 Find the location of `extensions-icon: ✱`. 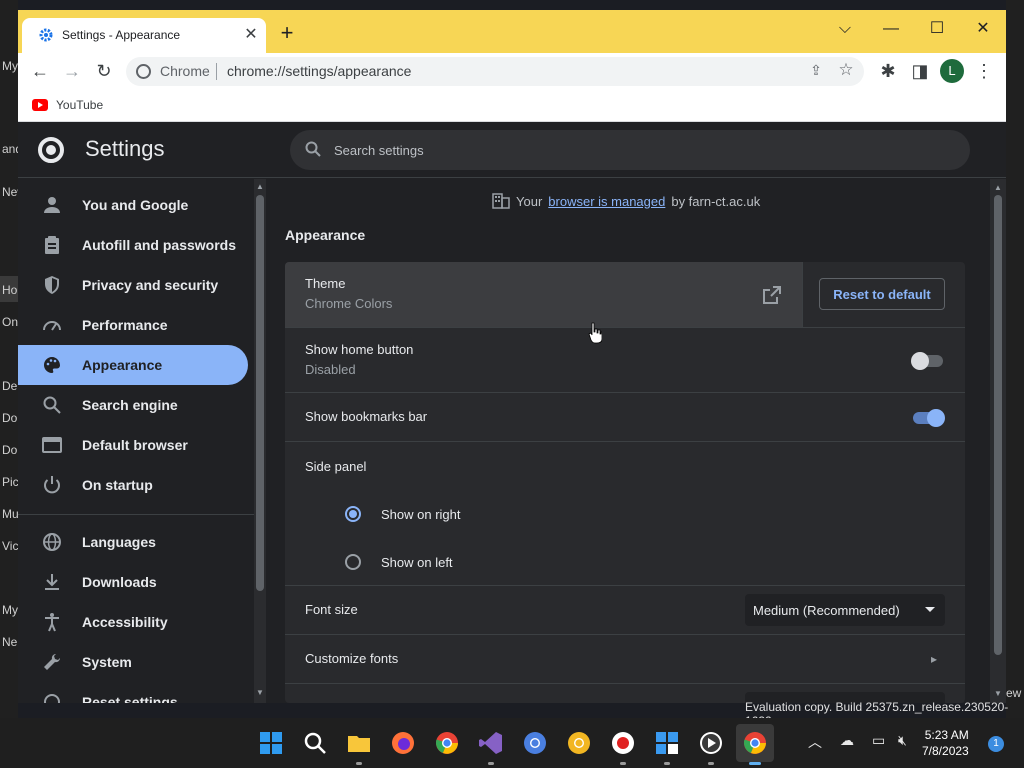

extensions-icon: ✱ is located at coordinates (888, 71).